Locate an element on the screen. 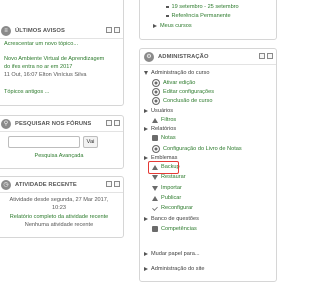 Image resolution: width=320 pixels, height=300 pixels. forum-search-header: ⚲ Pesquisar nos fóruns is located at coordinates (61, 124).